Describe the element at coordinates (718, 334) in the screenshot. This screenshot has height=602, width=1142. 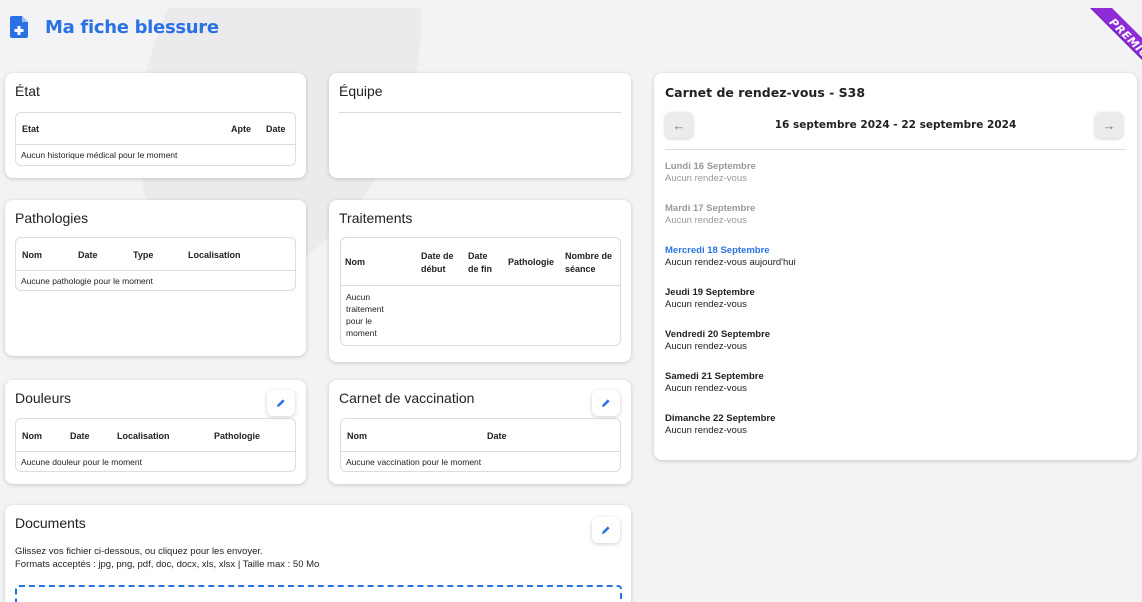
I see `day-name: Vendredi 20 Septembre` at that location.